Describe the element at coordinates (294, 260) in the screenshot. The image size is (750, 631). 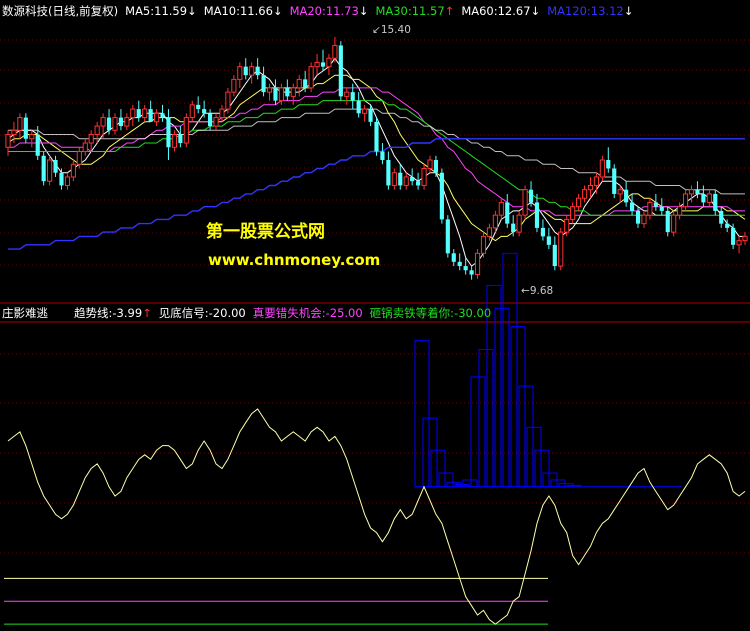
I see `watermark-url: www.chnmoney.com` at that location.